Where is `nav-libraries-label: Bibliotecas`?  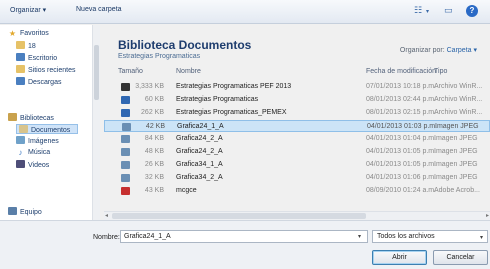
nav-libraries-label: Bibliotecas is located at coordinates (37, 118).